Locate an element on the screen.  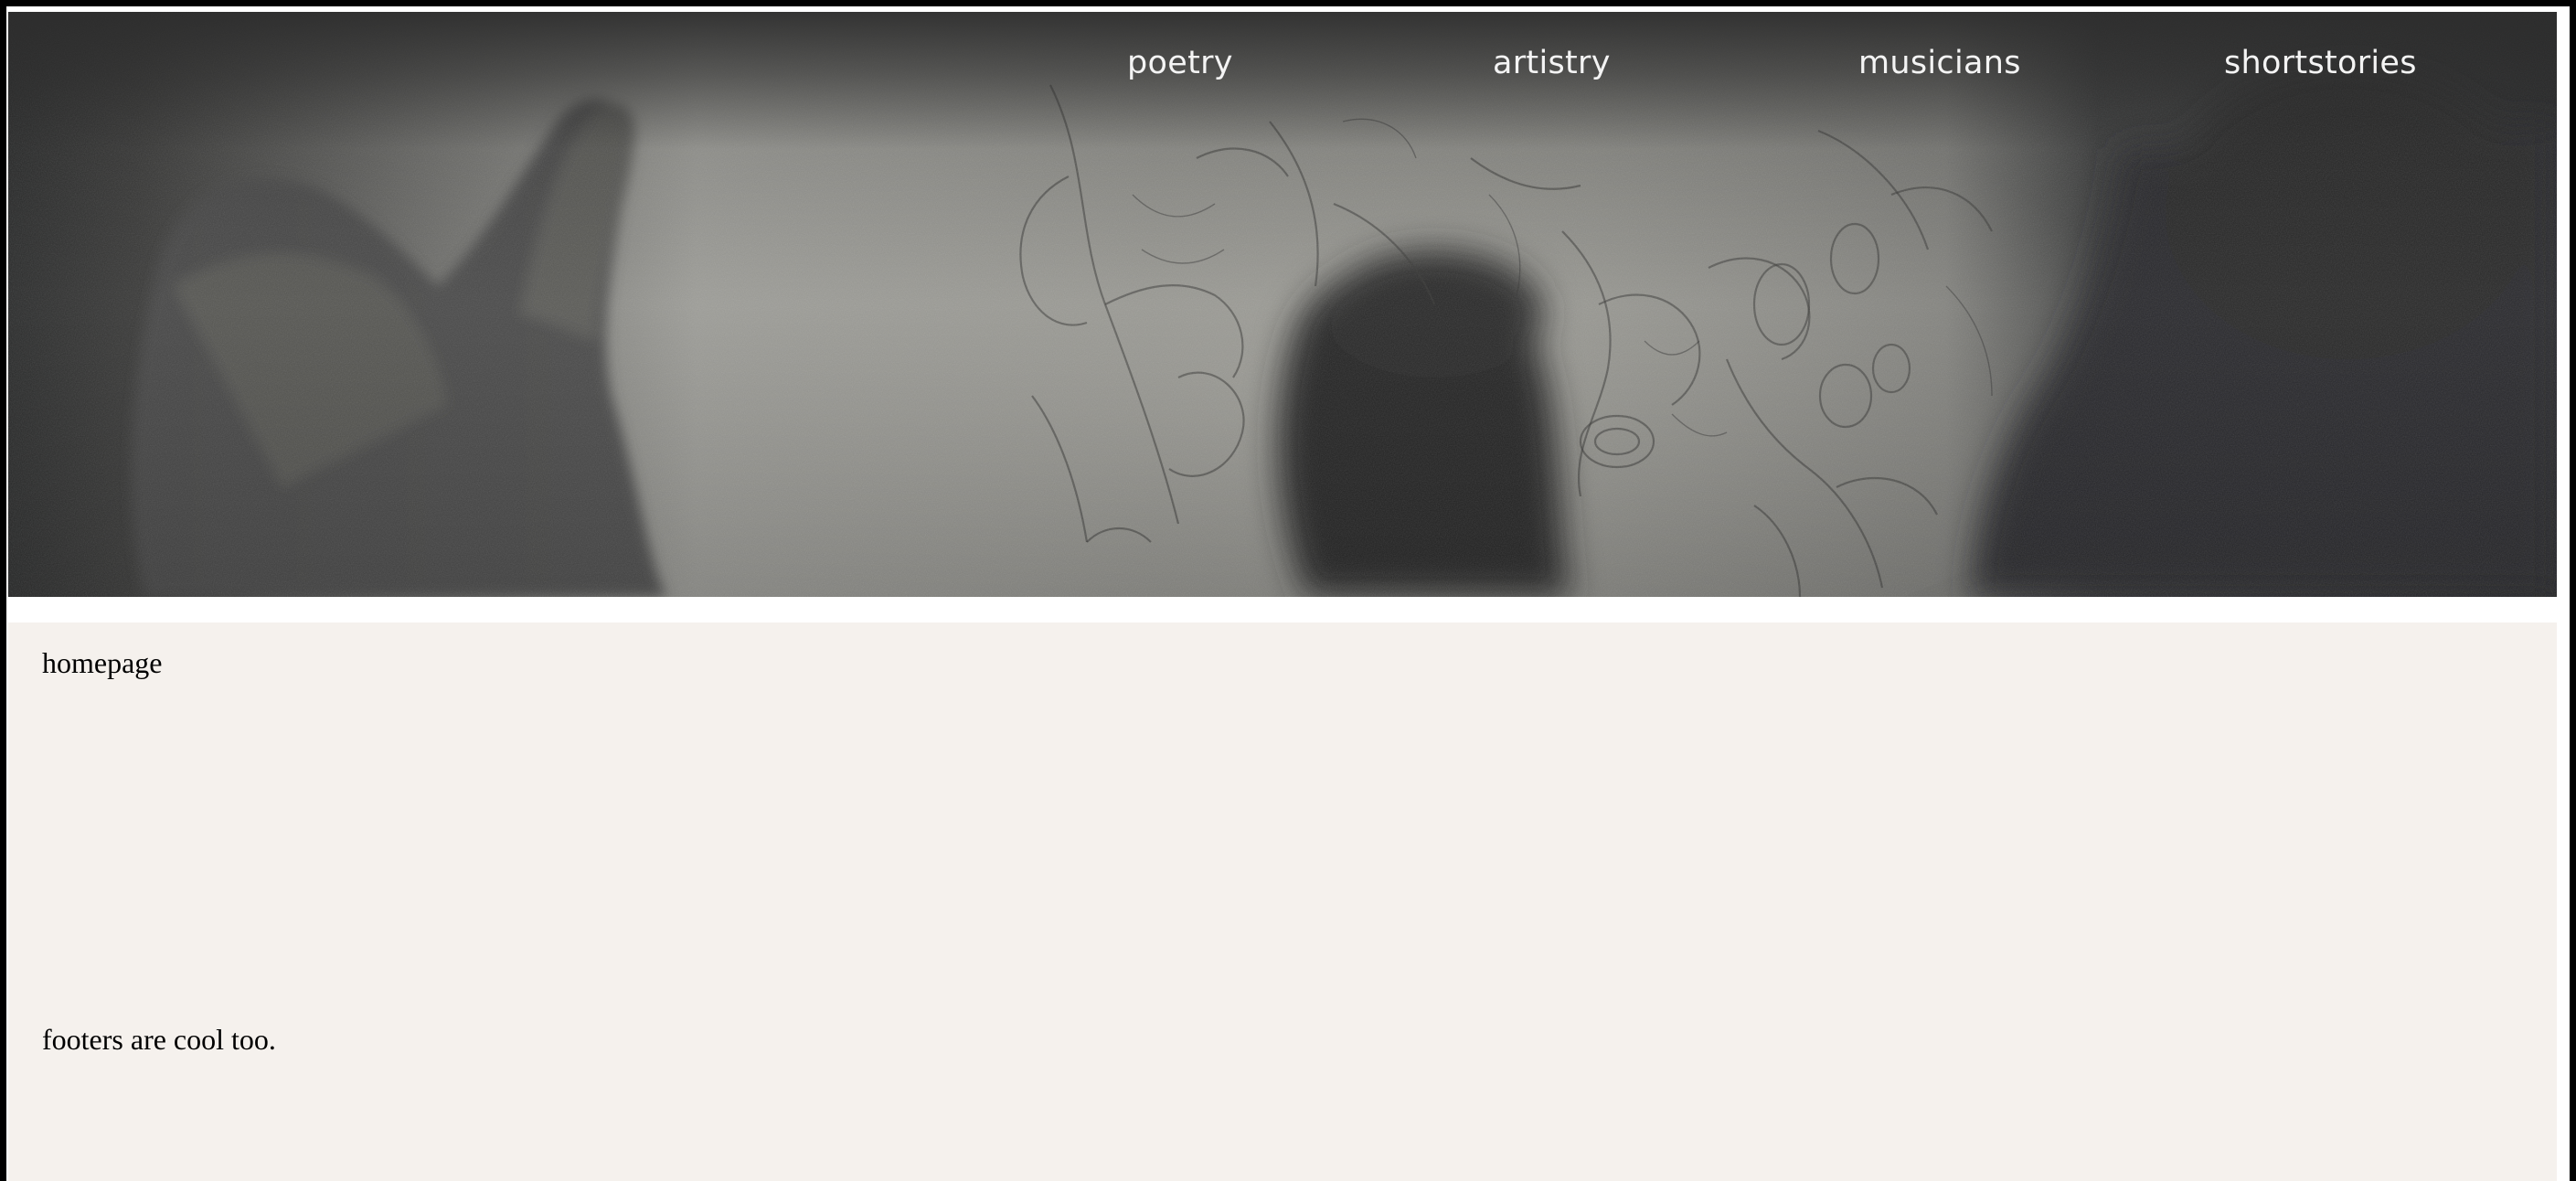
page-title: homepage is located at coordinates (102, 663).